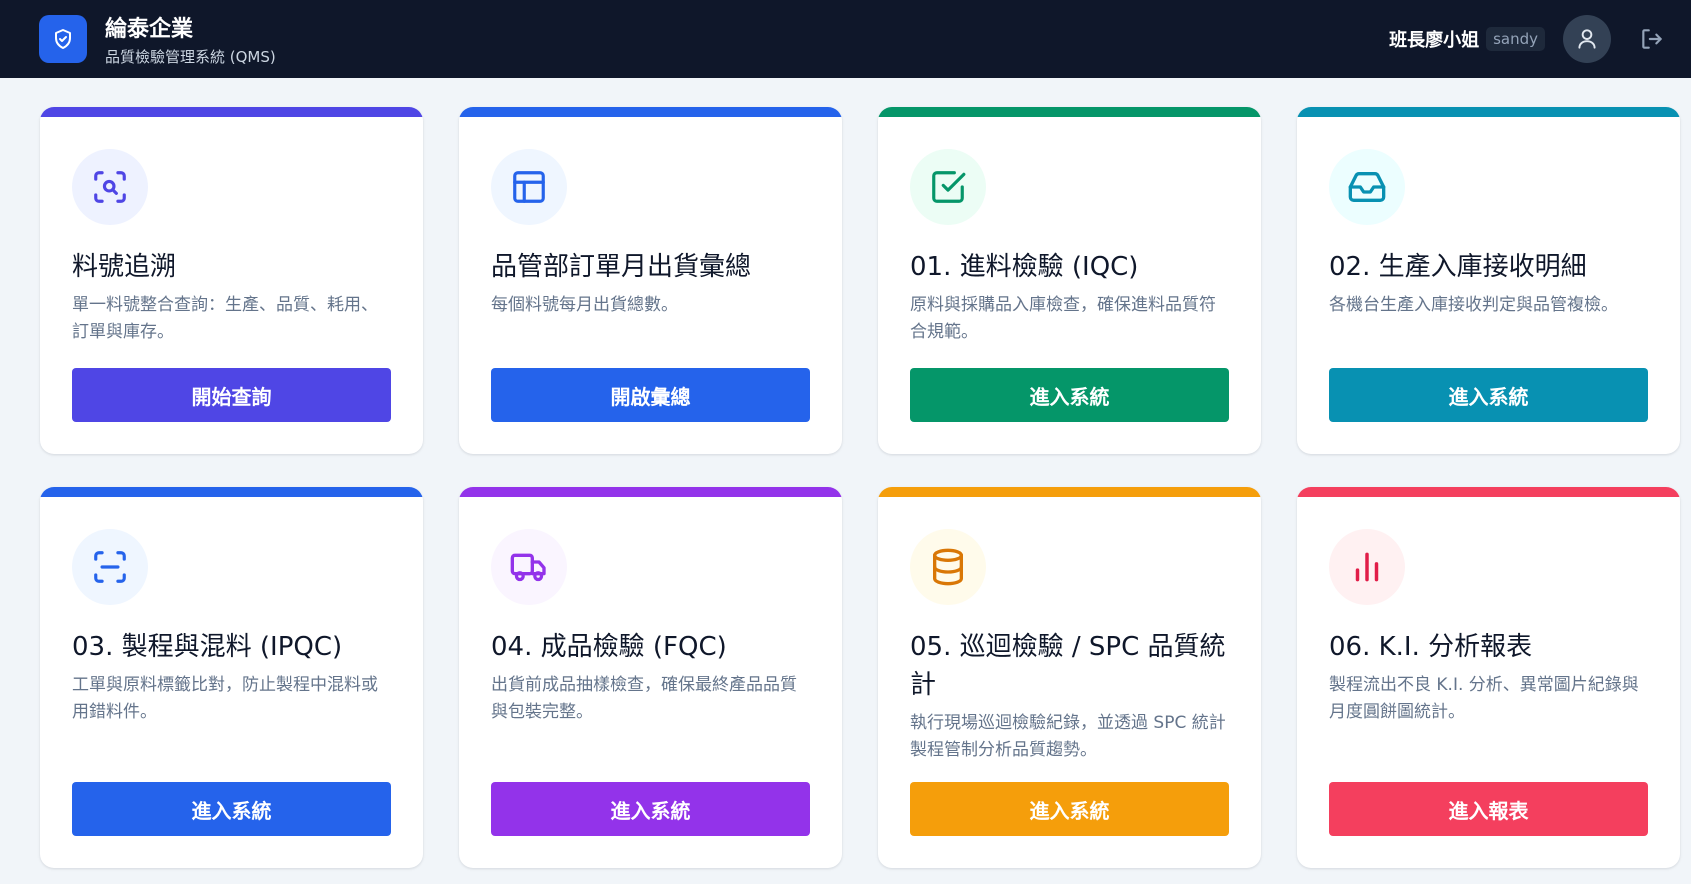 The image size is (1691, 884). What do you see at coordinates (1068, 736) in the screenshot?
I see `card-description: 執行現場巡迴檢驗紀錄，並透過 SPC 統計製程管制分析品質趨勢。` at bounding box center [1068, 736].